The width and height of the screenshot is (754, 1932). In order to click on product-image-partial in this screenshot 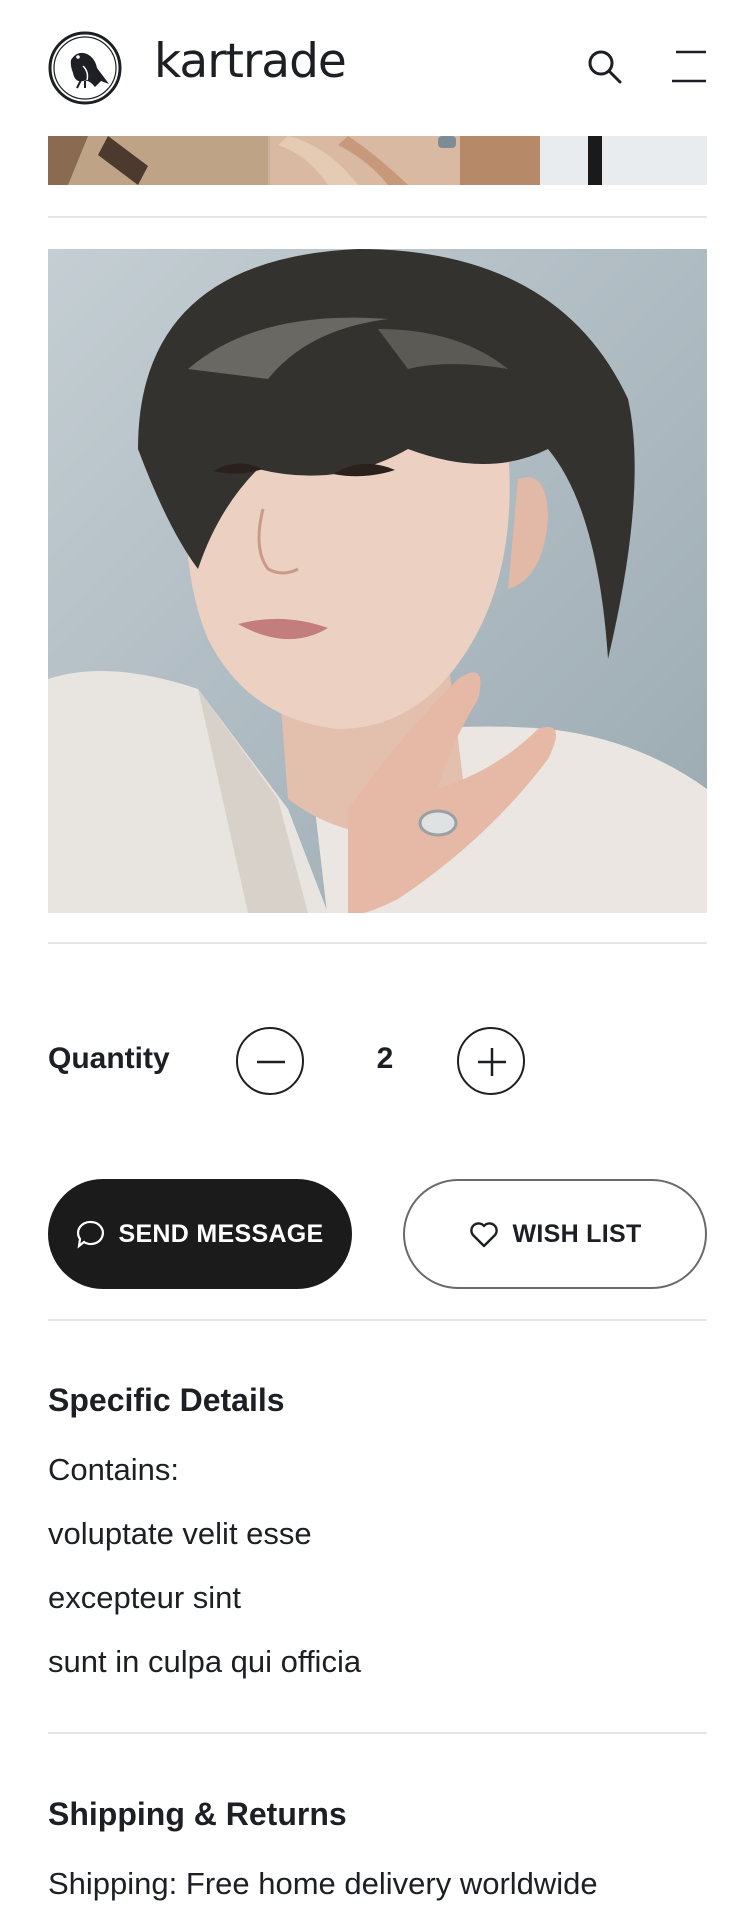, I will do `click(377, 160)`.